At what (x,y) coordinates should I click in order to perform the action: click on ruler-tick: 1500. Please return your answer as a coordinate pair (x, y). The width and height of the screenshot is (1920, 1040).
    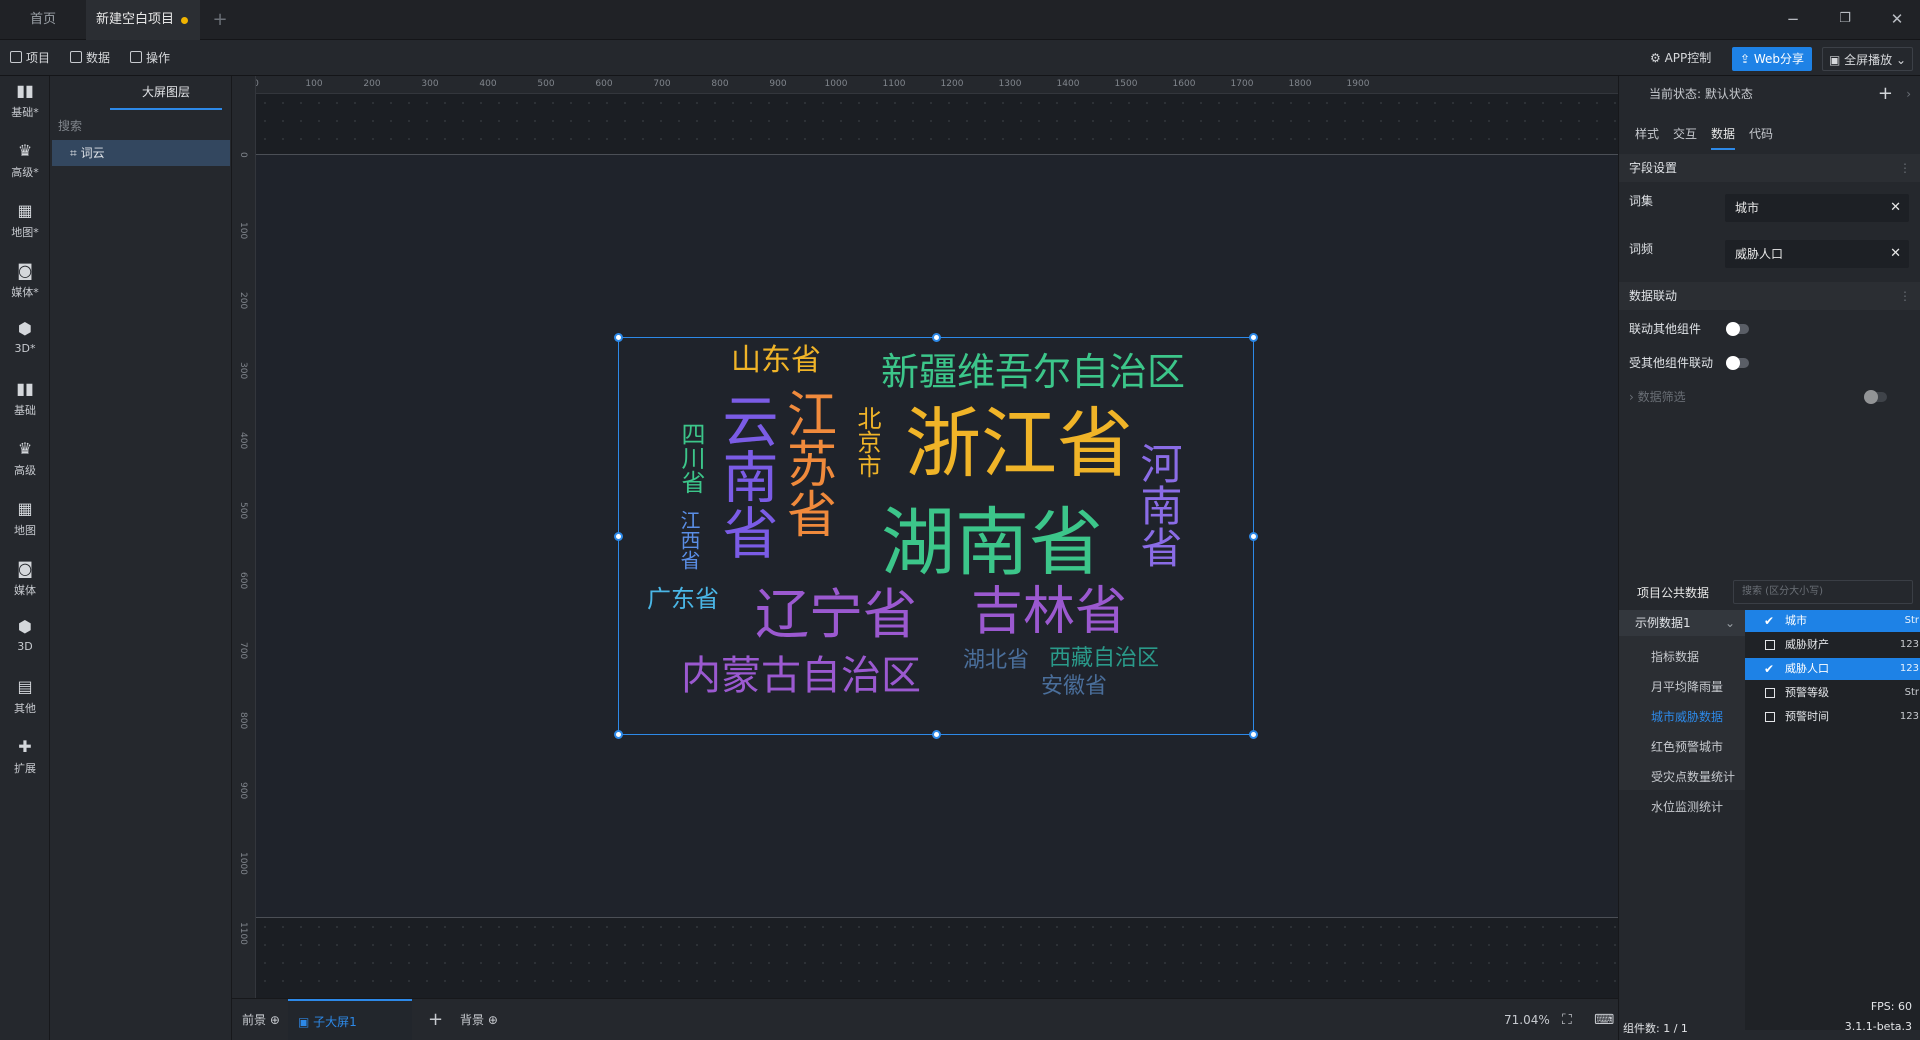
    Looking at the image, I should click on (1126, 84).